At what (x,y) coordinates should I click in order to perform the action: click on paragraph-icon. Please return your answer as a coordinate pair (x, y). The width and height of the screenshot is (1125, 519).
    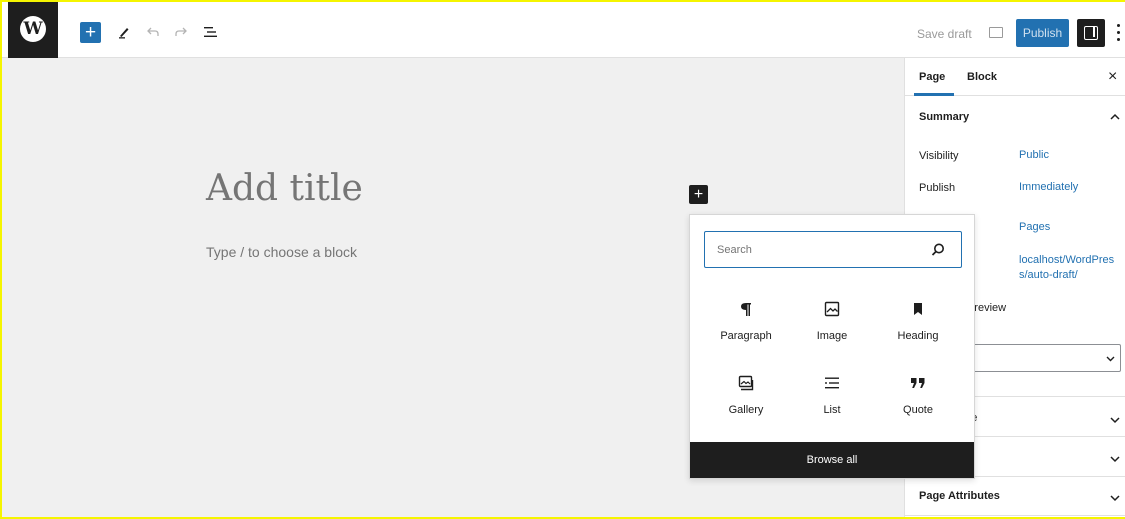
    Looking at the image, I should click on (746, 309).